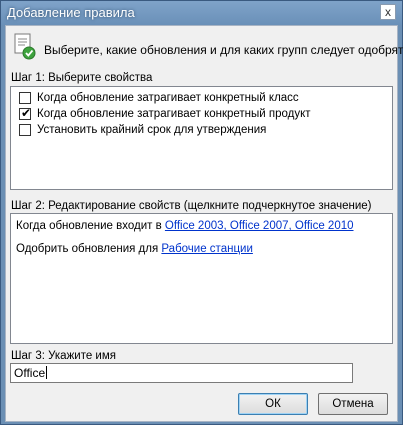  What do you see at coordinates (25, 98) in the screenshot?
I see `checkbox-class` at bounding box center [25, 98].